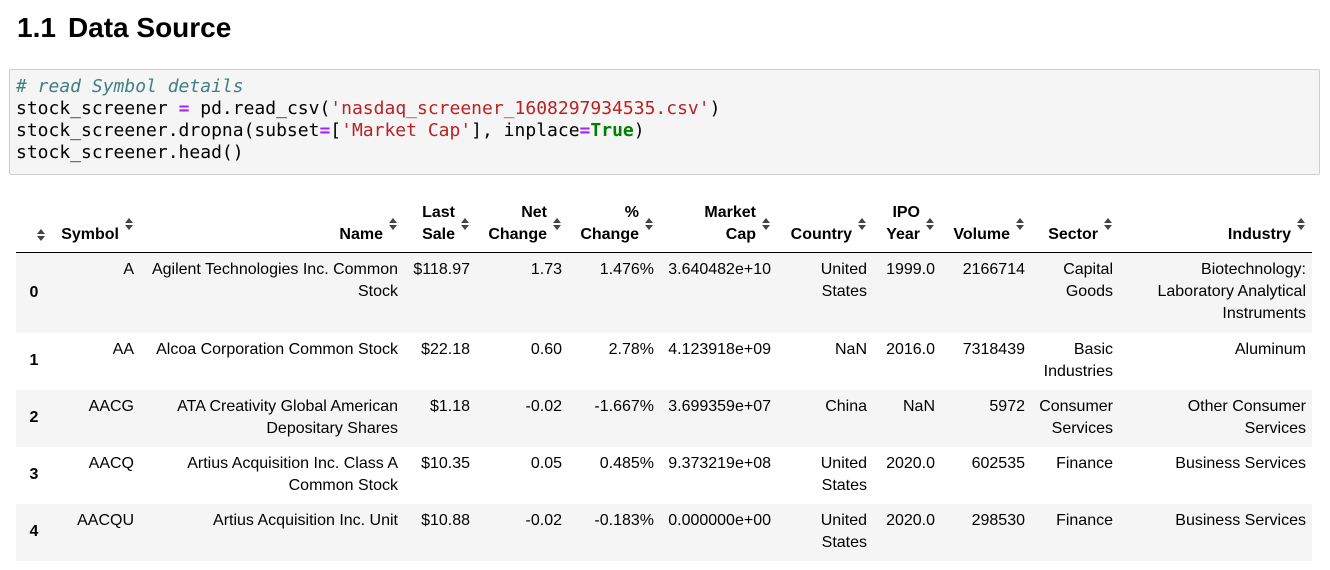 Image resolution: width=1330 pixels, height=570 pixels. What do you see at coordinates (123, 349) in the screenshot?
I see `cell-symbol: AA` at bounding box center [123, 349].